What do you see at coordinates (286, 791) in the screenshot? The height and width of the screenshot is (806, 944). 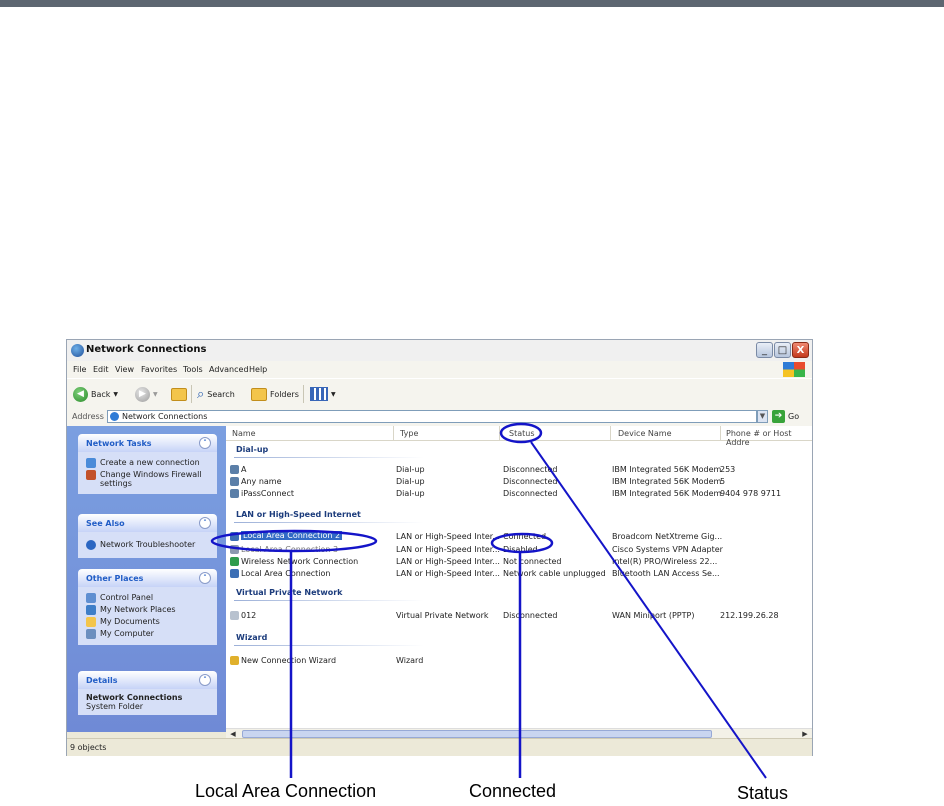 I see `callout-local-area-connection: Local Area Connection` at bounding box center [286, 791].